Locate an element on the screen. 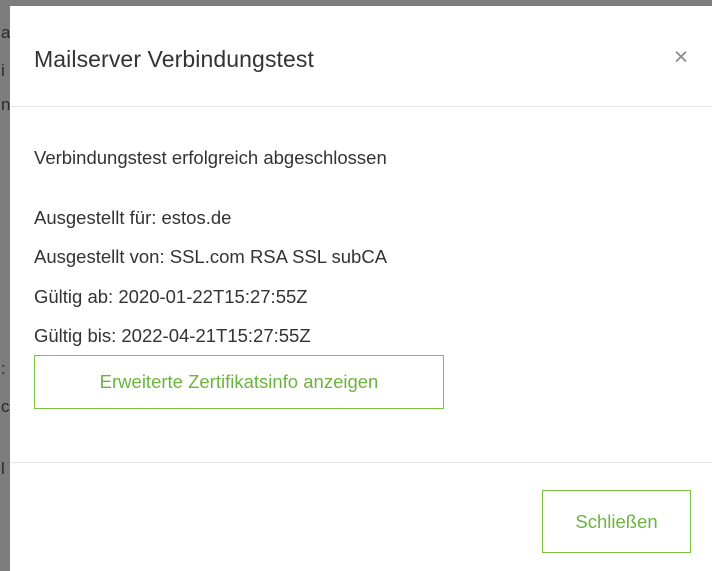 This screenshot has height=571, width=712. close-button: Schließen is located at coordinates (616, 521).